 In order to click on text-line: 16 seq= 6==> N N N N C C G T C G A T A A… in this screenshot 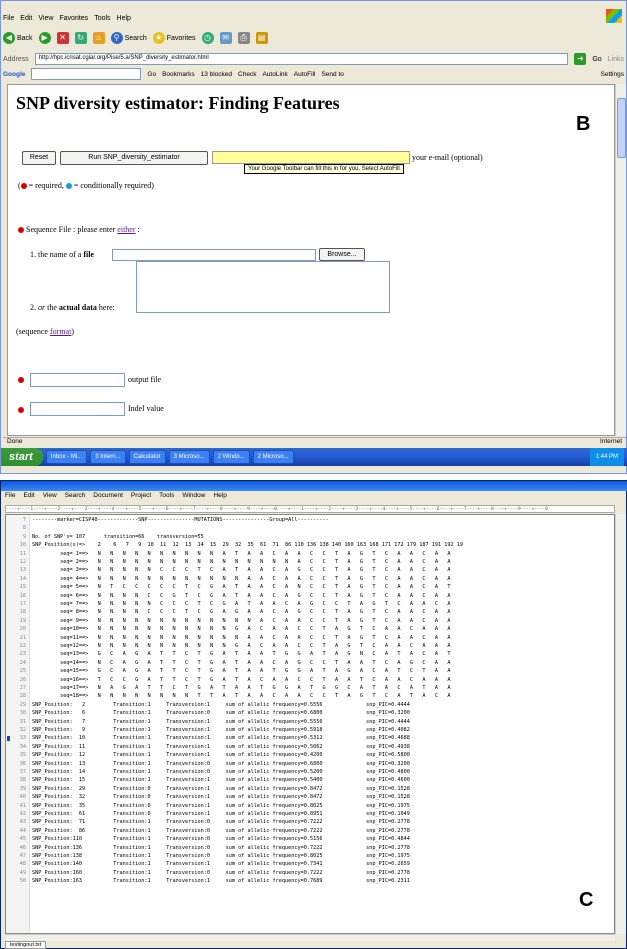, I will do `click(310, 596)`.